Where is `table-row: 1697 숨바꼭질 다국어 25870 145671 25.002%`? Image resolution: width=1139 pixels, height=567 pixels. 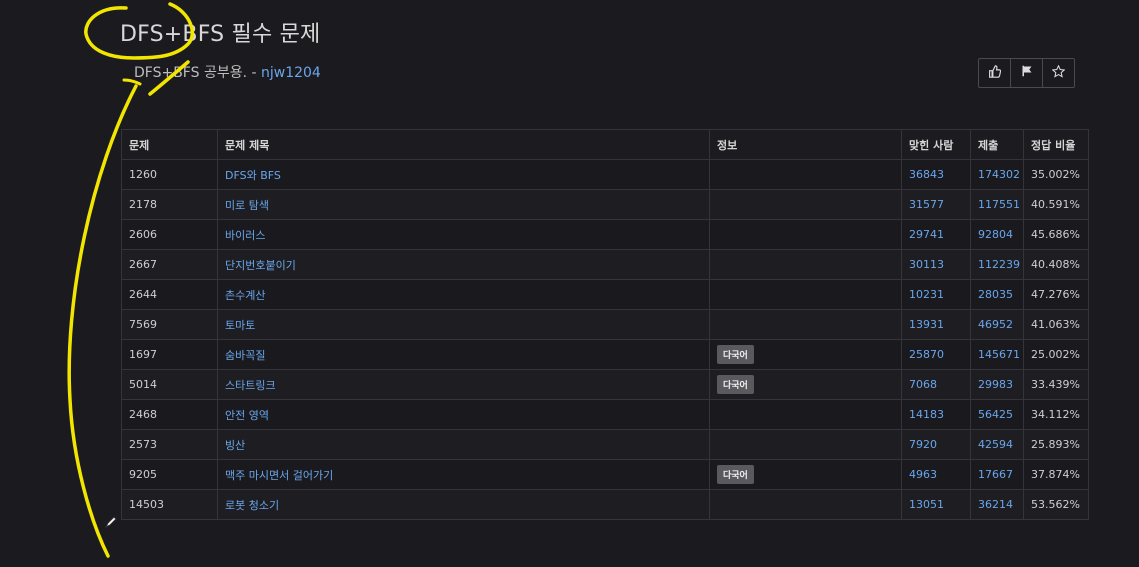
table-row: 1697 숨바꼭질 다국어 25870 145671 25.002% is located at coordinates (605, 354).